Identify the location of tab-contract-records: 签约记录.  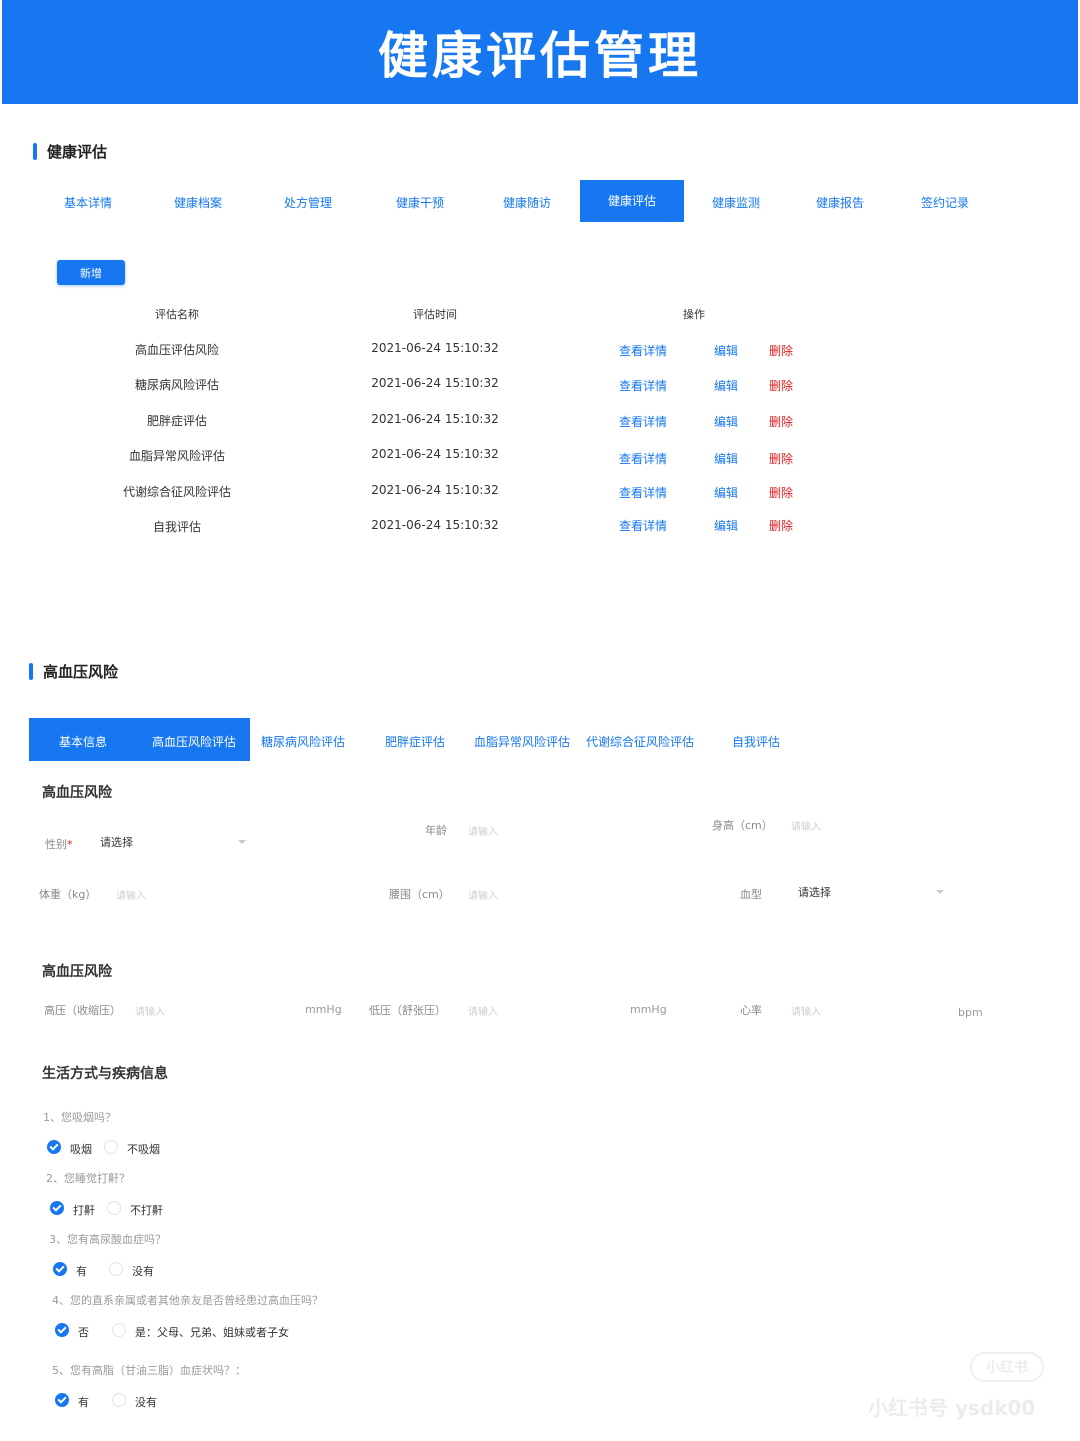
(945, 202).